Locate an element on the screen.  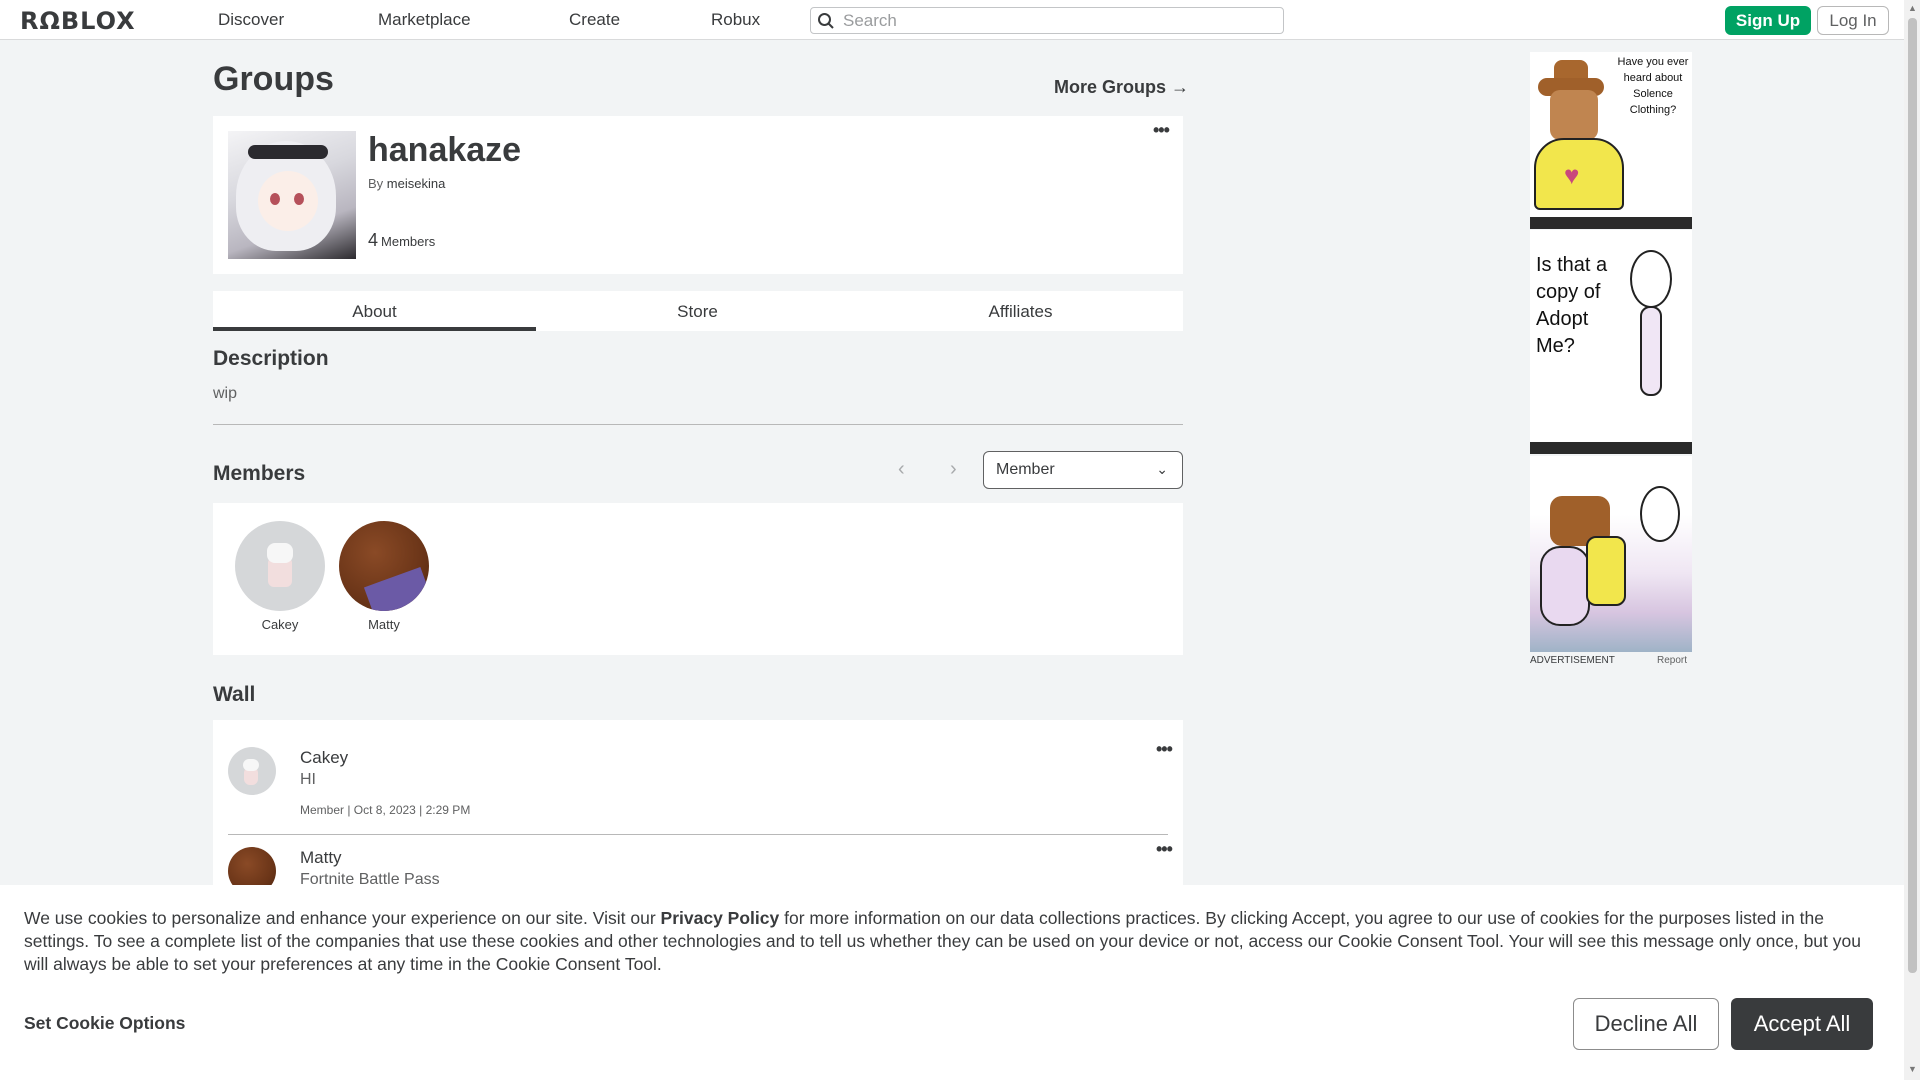
ad-text: Is that a copy of Adopt Me? is located at coordinates (1572, 305).